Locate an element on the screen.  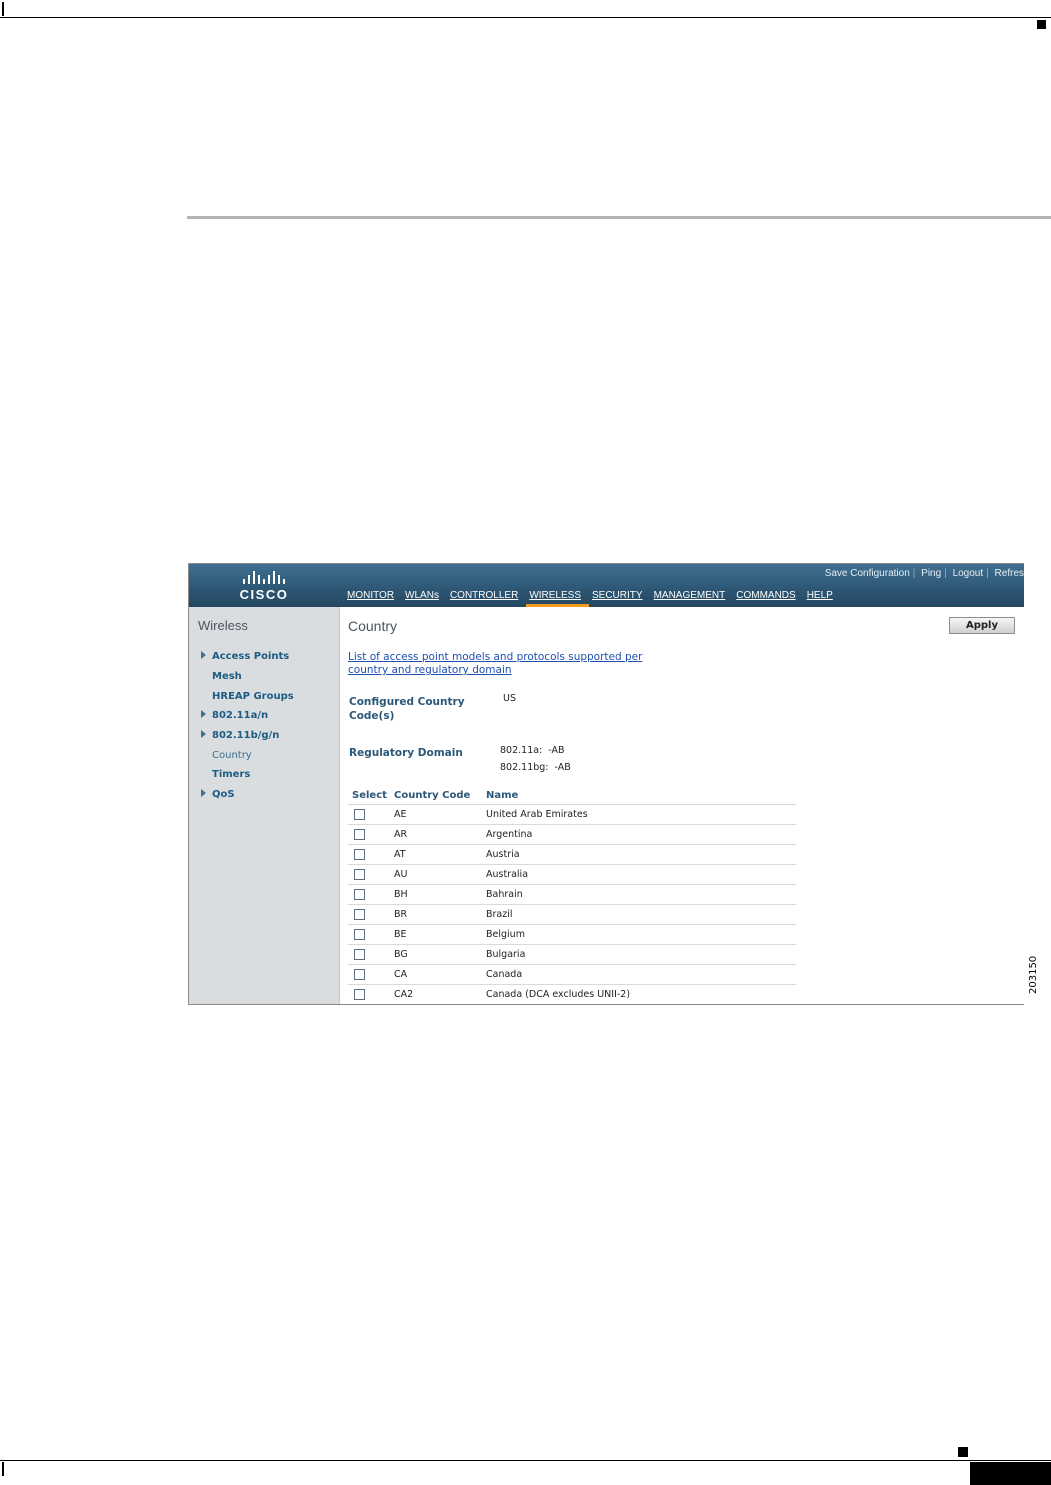
configured-country-label: Configured Country Code(s) is located at coordinates (407, 709).